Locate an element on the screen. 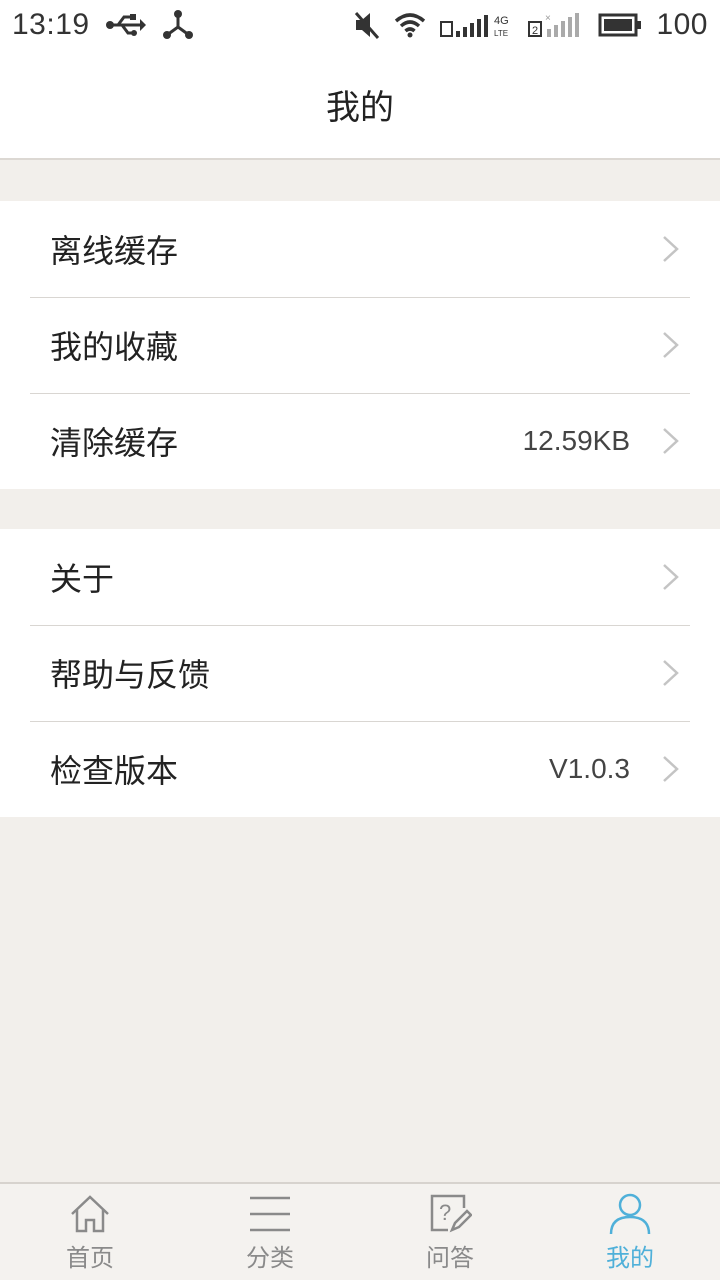  menu-item-label: 离线缓存 is located at coordinates (114, 251).